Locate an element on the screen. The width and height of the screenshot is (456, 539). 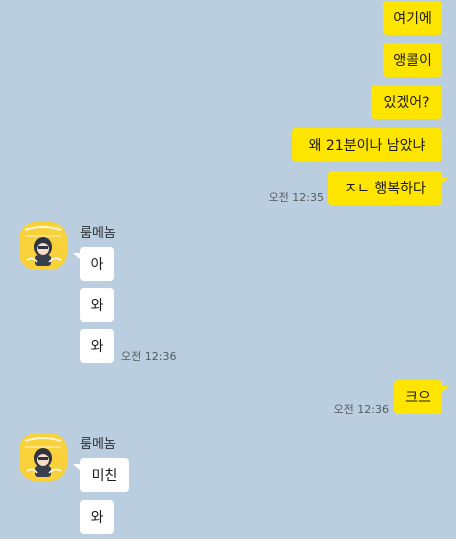
my-message-bubble: ㅈㄴ 행복하다 is located at coordinates (388, 188).